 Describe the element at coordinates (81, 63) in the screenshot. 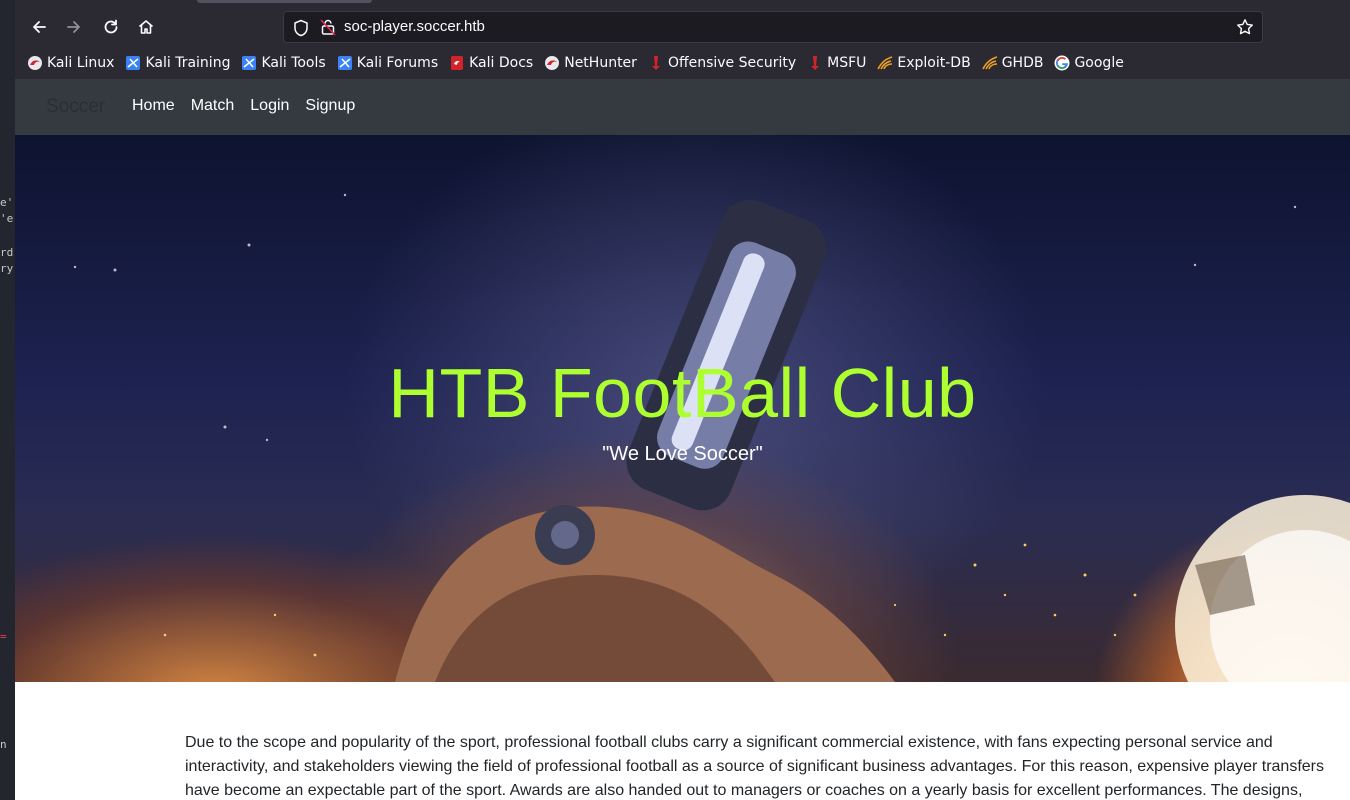

I see `bookmark-label: Kali Linux` at that location.